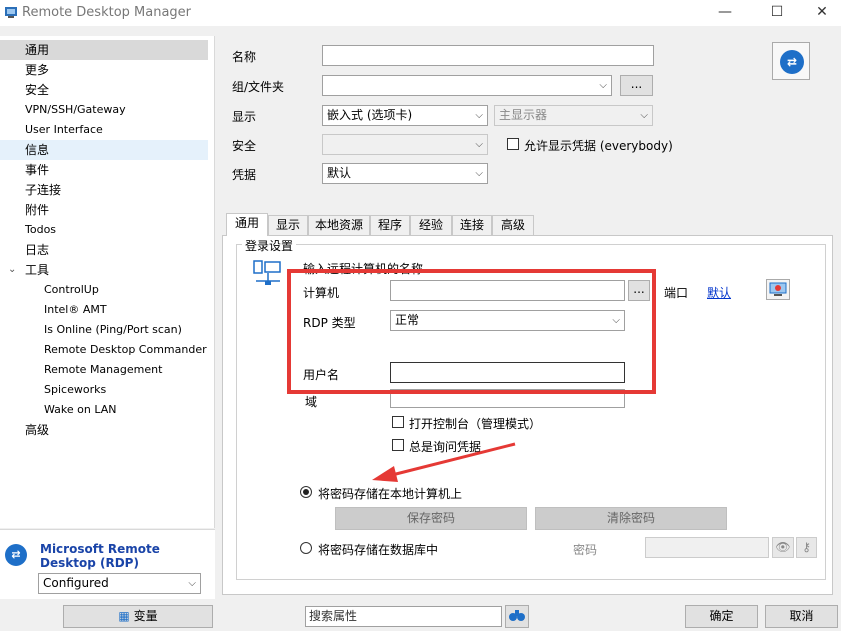 The image size is (841, 631). What do you see at coordinates (507, 372) in the screenshot?
I see `username-input` at bounding box center [507, 372].